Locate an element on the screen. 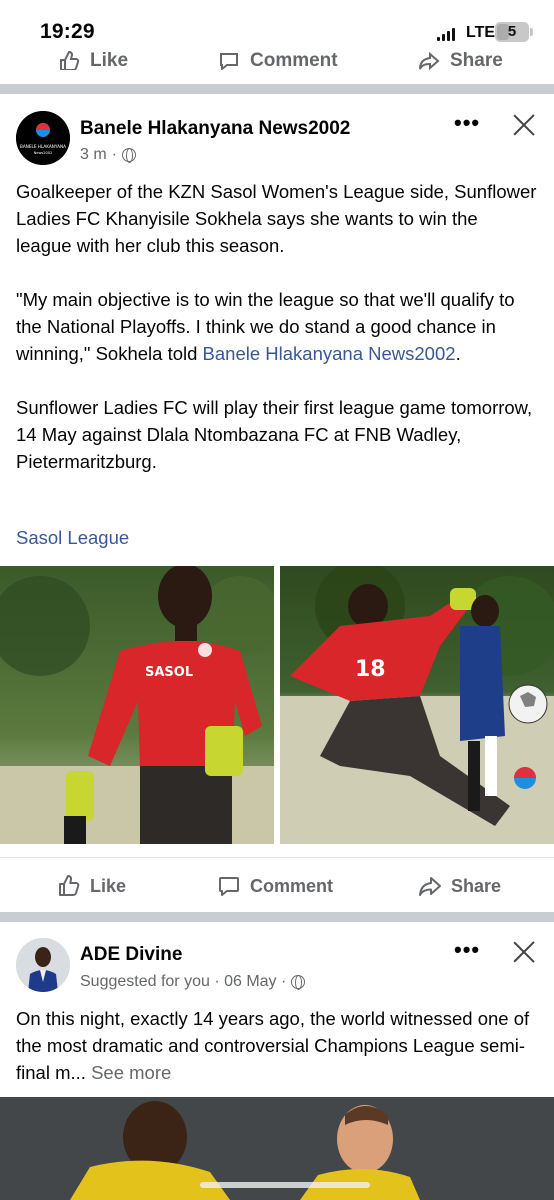  match-action-photo: 18 is located at coordinates (417, 705).